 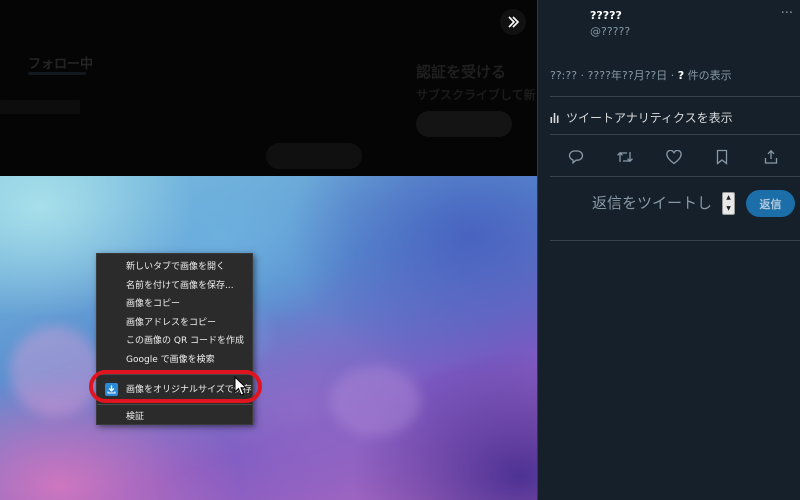 I want to click on reply-spinner-control: ▲ ▼, so click(x=728, y=203).